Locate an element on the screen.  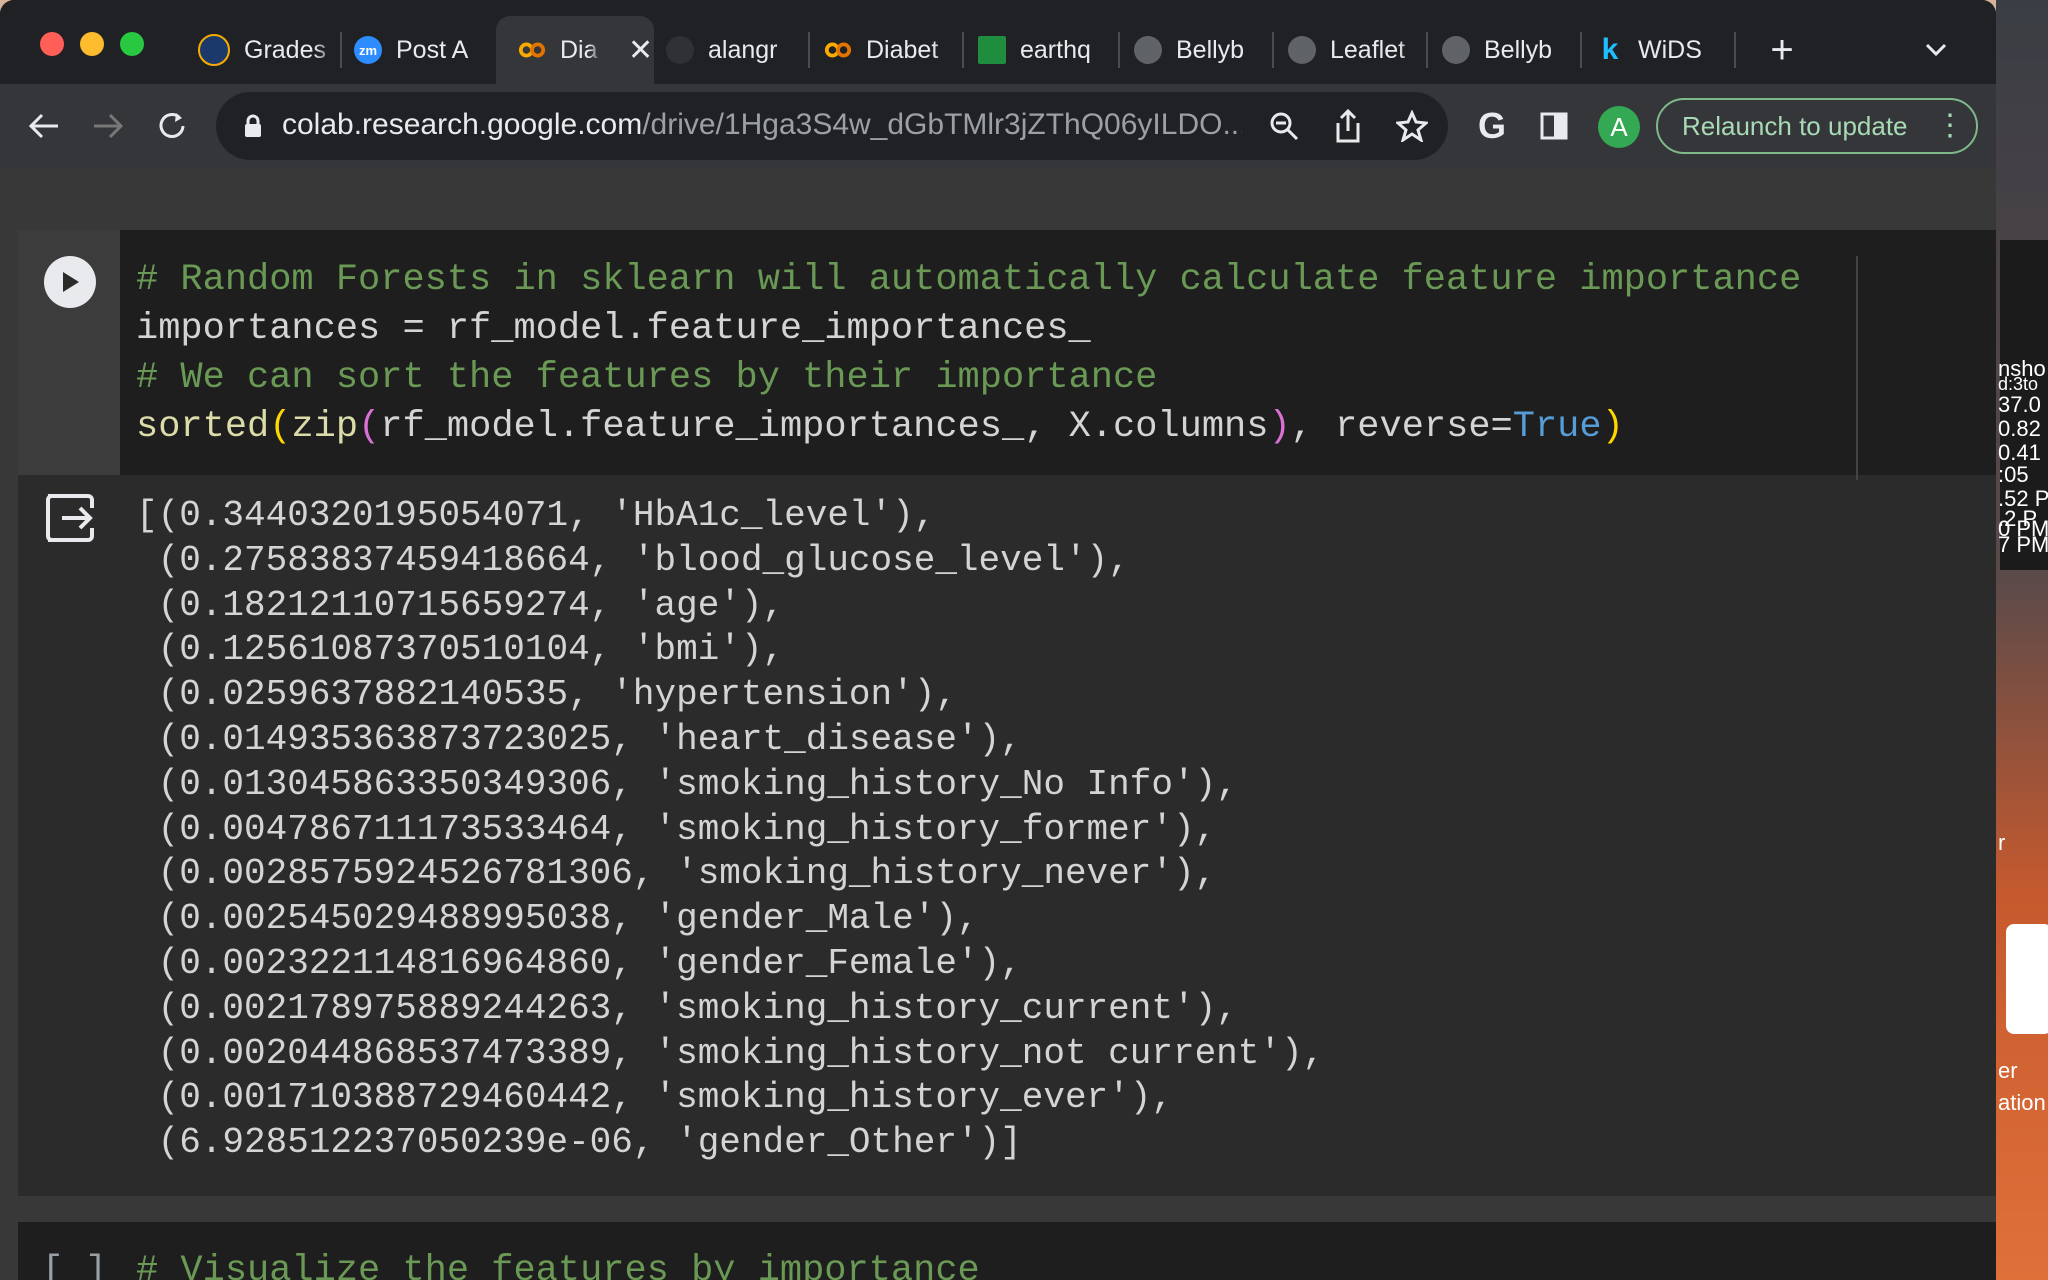
desktop-text: :05 is located at coordinates (2013, 474).